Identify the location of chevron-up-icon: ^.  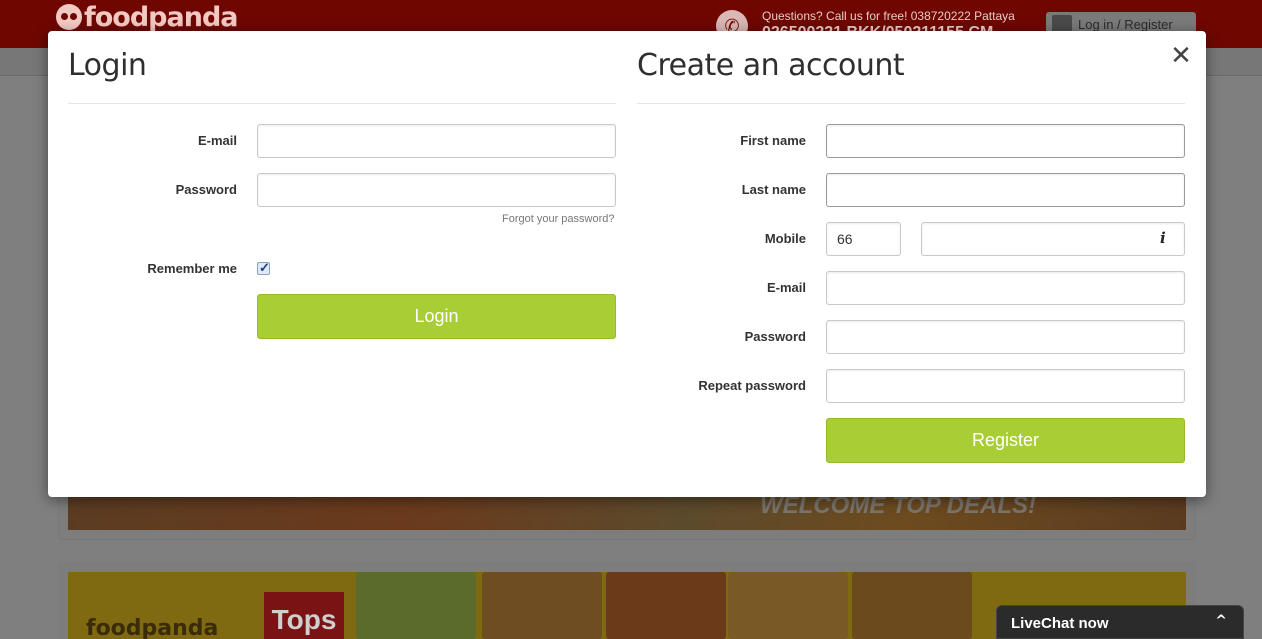
(1221, 621).